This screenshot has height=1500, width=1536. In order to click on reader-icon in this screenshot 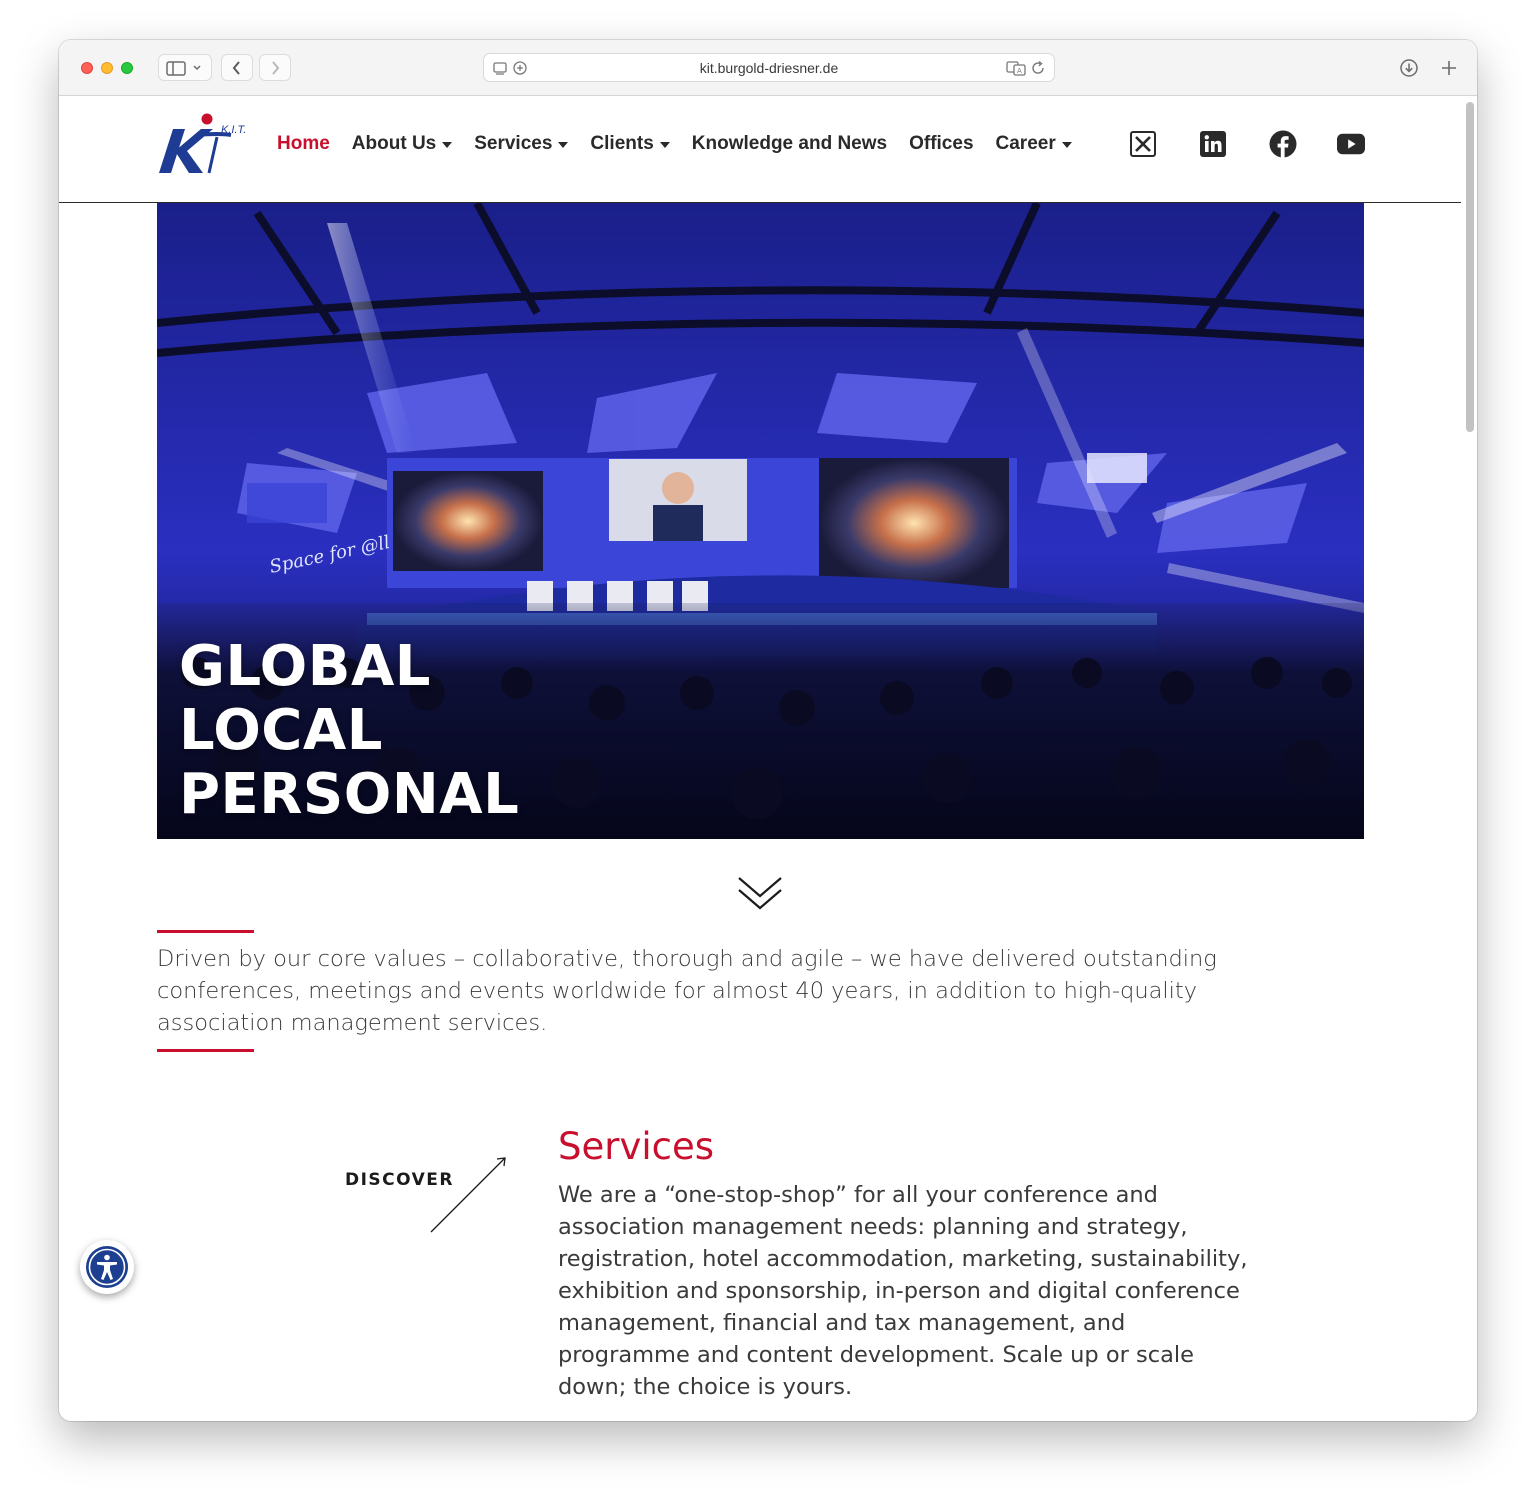, I will do `click(500, 68)`.